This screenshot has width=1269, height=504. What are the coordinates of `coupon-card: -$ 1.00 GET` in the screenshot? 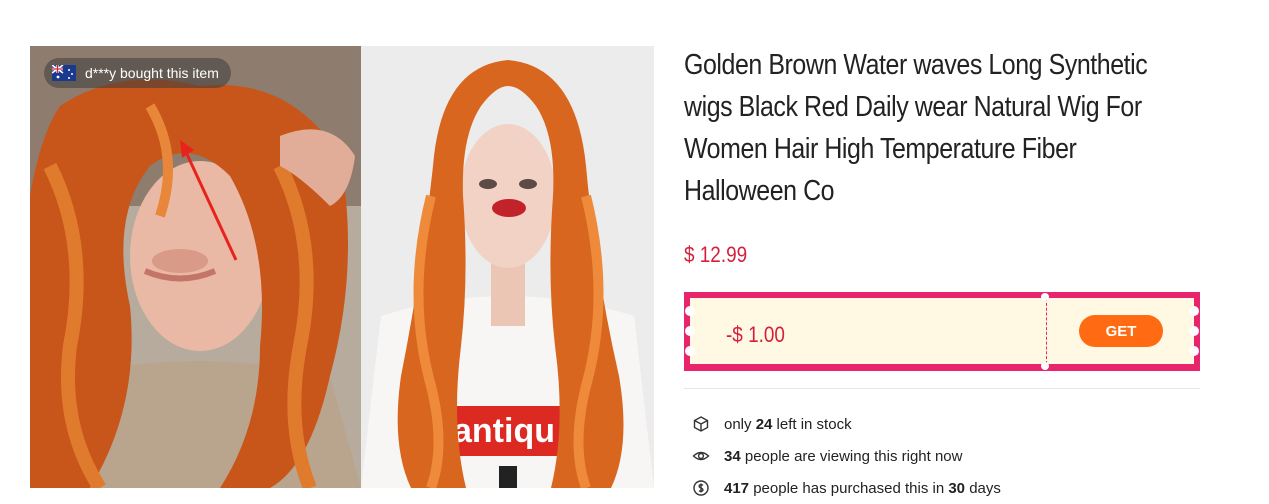 It's located at (942, 331).